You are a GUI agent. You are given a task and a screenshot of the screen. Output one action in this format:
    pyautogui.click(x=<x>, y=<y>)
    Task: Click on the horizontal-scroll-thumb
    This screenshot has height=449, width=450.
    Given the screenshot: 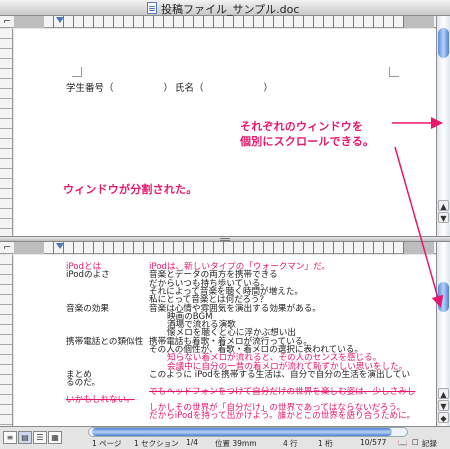 What is the action you would take?
    pyautogui.click(x=242, y=432)
    